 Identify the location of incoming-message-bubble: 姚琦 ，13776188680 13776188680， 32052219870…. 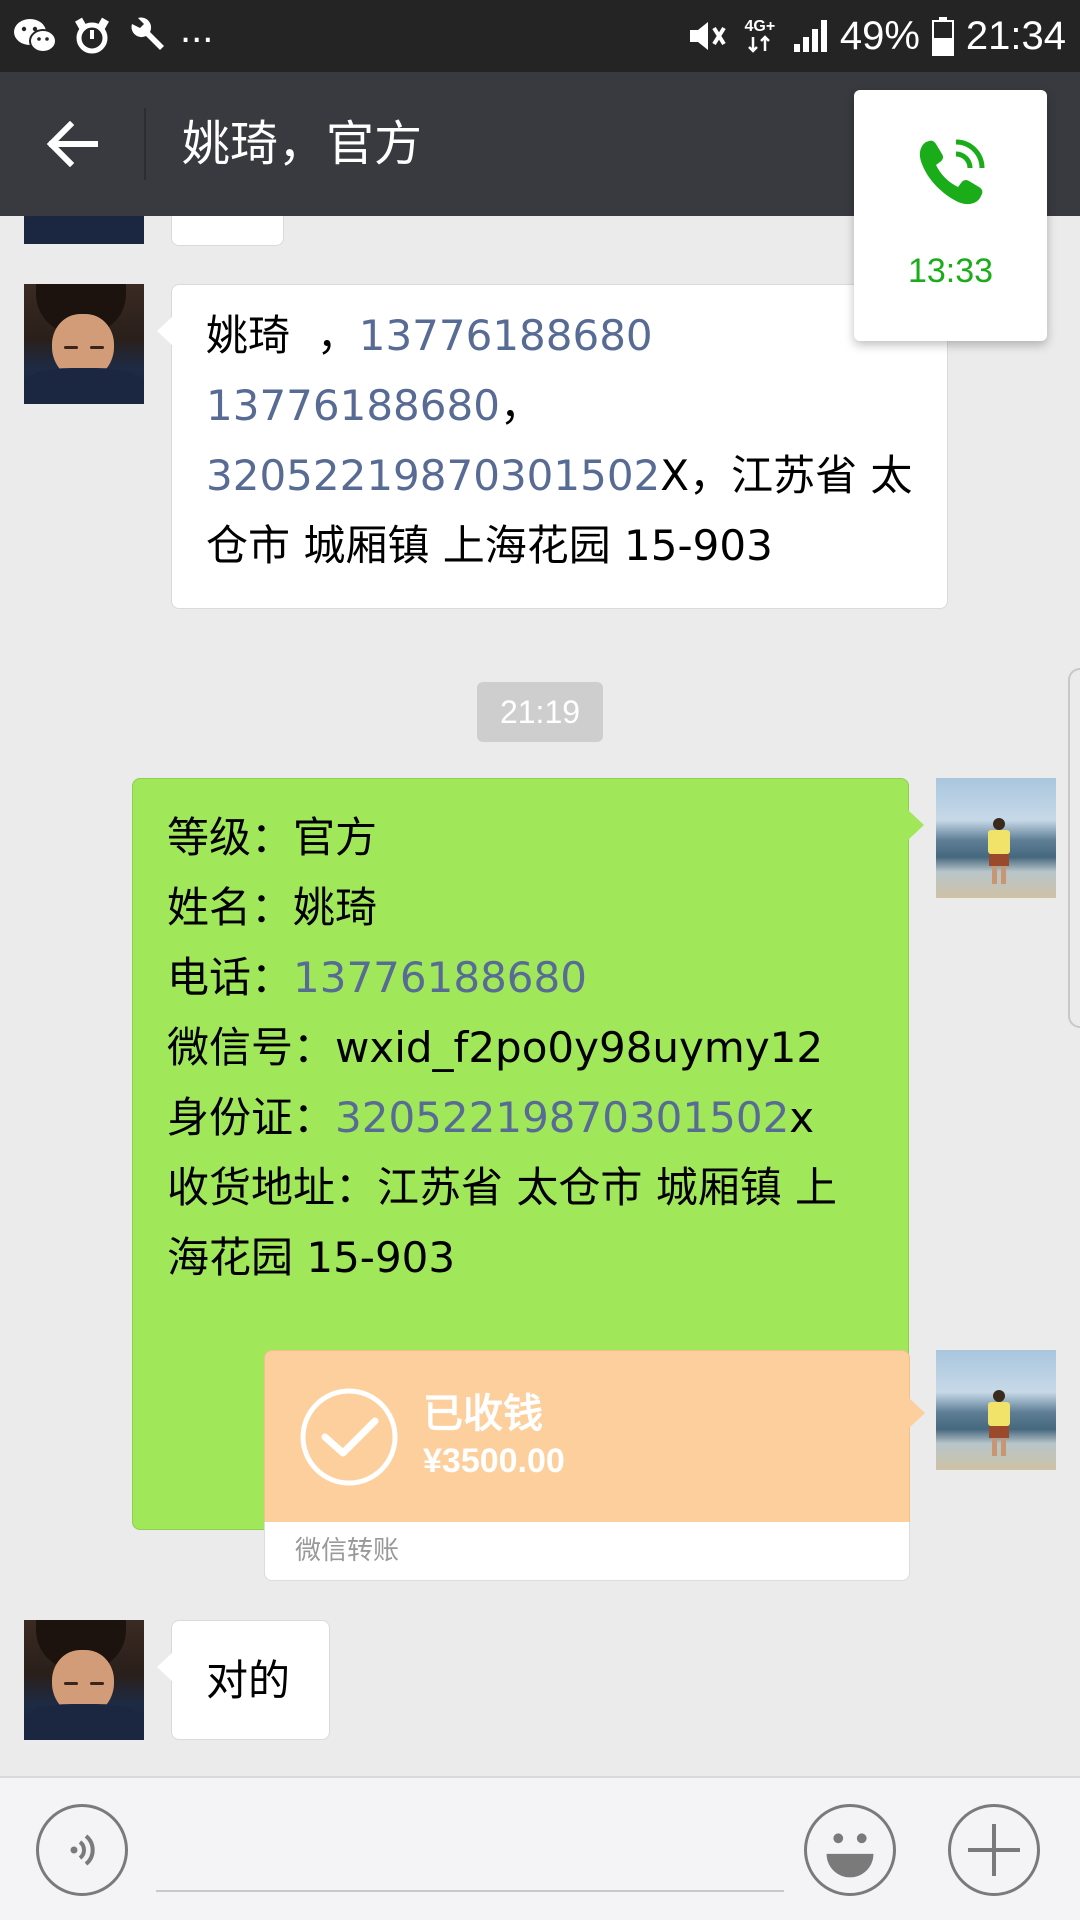
(559, 446).